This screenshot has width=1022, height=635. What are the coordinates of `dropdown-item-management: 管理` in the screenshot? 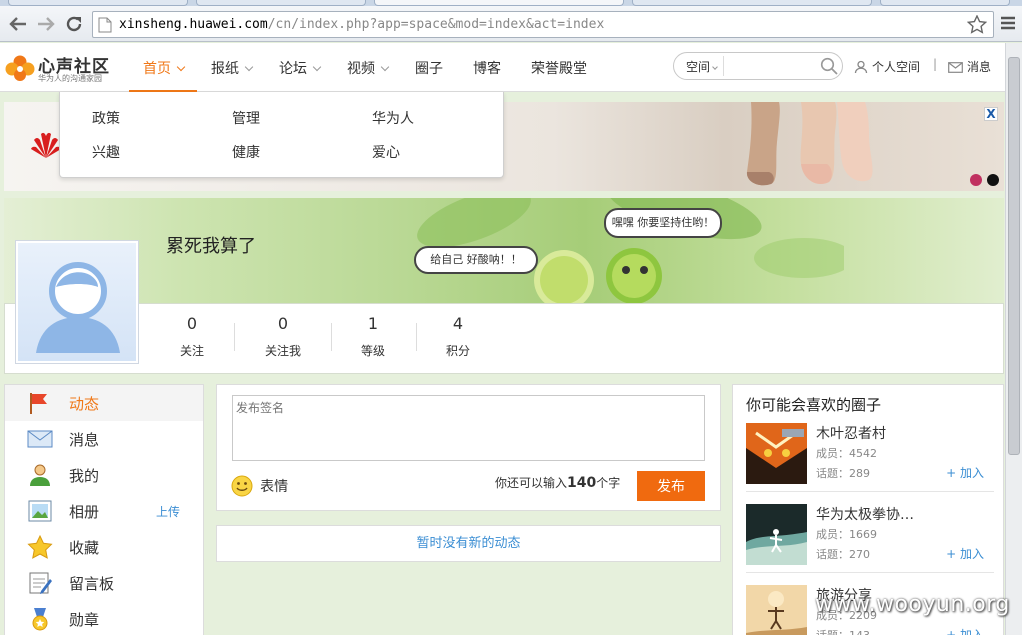 It's located at (246, 118).